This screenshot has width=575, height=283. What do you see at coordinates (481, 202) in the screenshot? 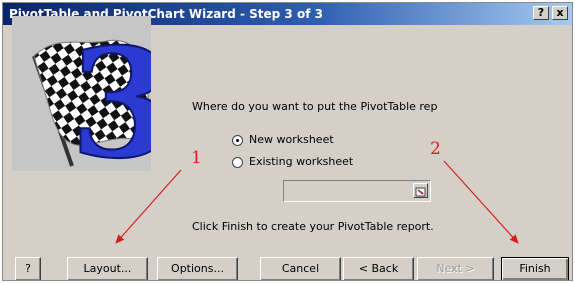
I see `arrow-to-finish` at bounding box center [481, 202].